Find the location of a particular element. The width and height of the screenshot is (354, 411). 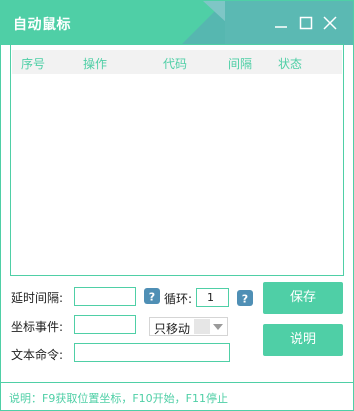

column-header-interval: 间隔 is located at coordinates (240, 63).